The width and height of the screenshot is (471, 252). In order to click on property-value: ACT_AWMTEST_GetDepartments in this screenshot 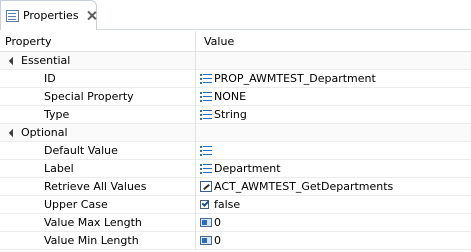, I will do `click(303, 187)`.